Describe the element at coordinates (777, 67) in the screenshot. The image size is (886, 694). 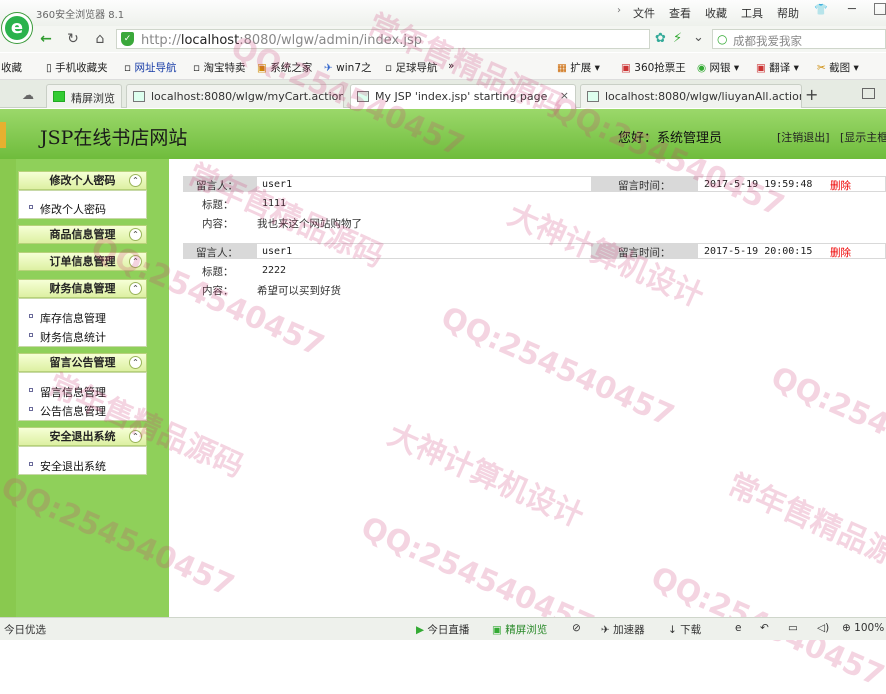
I see `translate-button: ▣ 翻译 ▾` at that location.